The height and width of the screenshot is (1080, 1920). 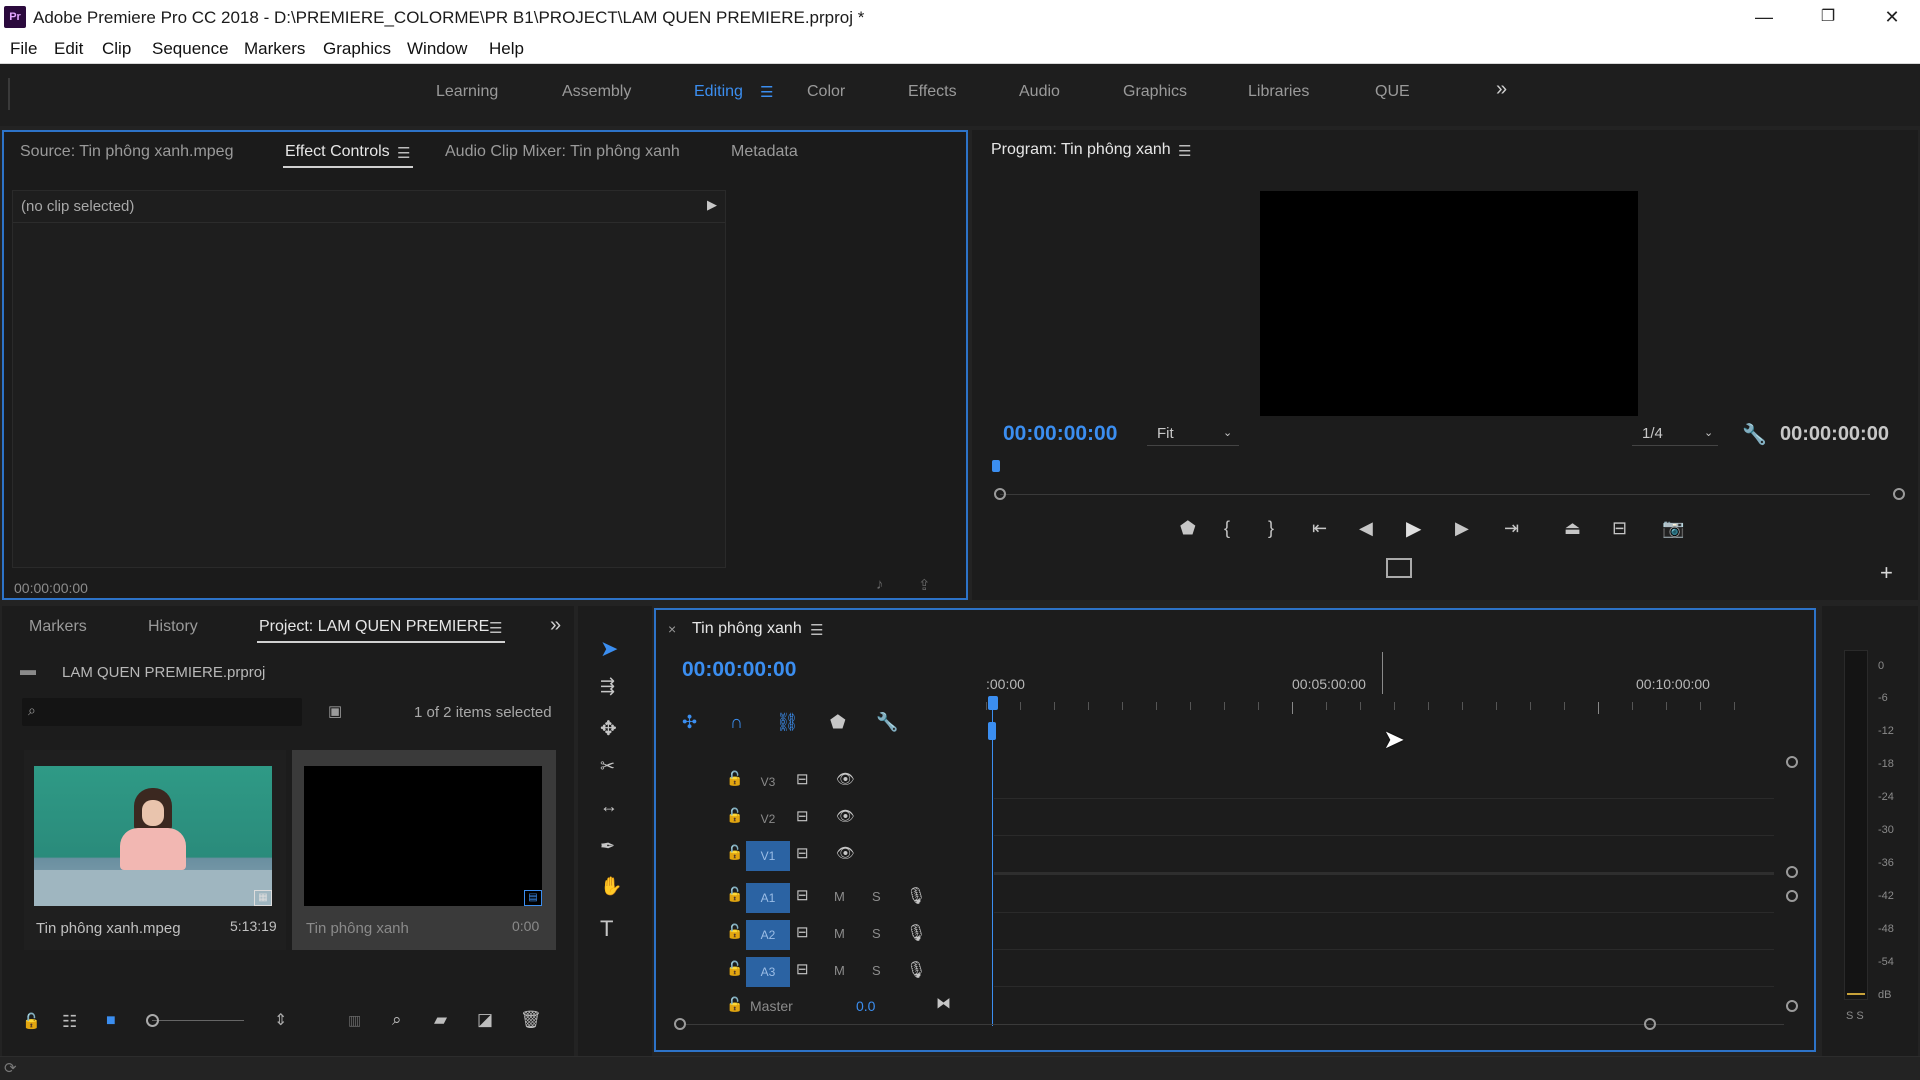 I want to click on workspace-color: Color, so click(x=826, y=92).